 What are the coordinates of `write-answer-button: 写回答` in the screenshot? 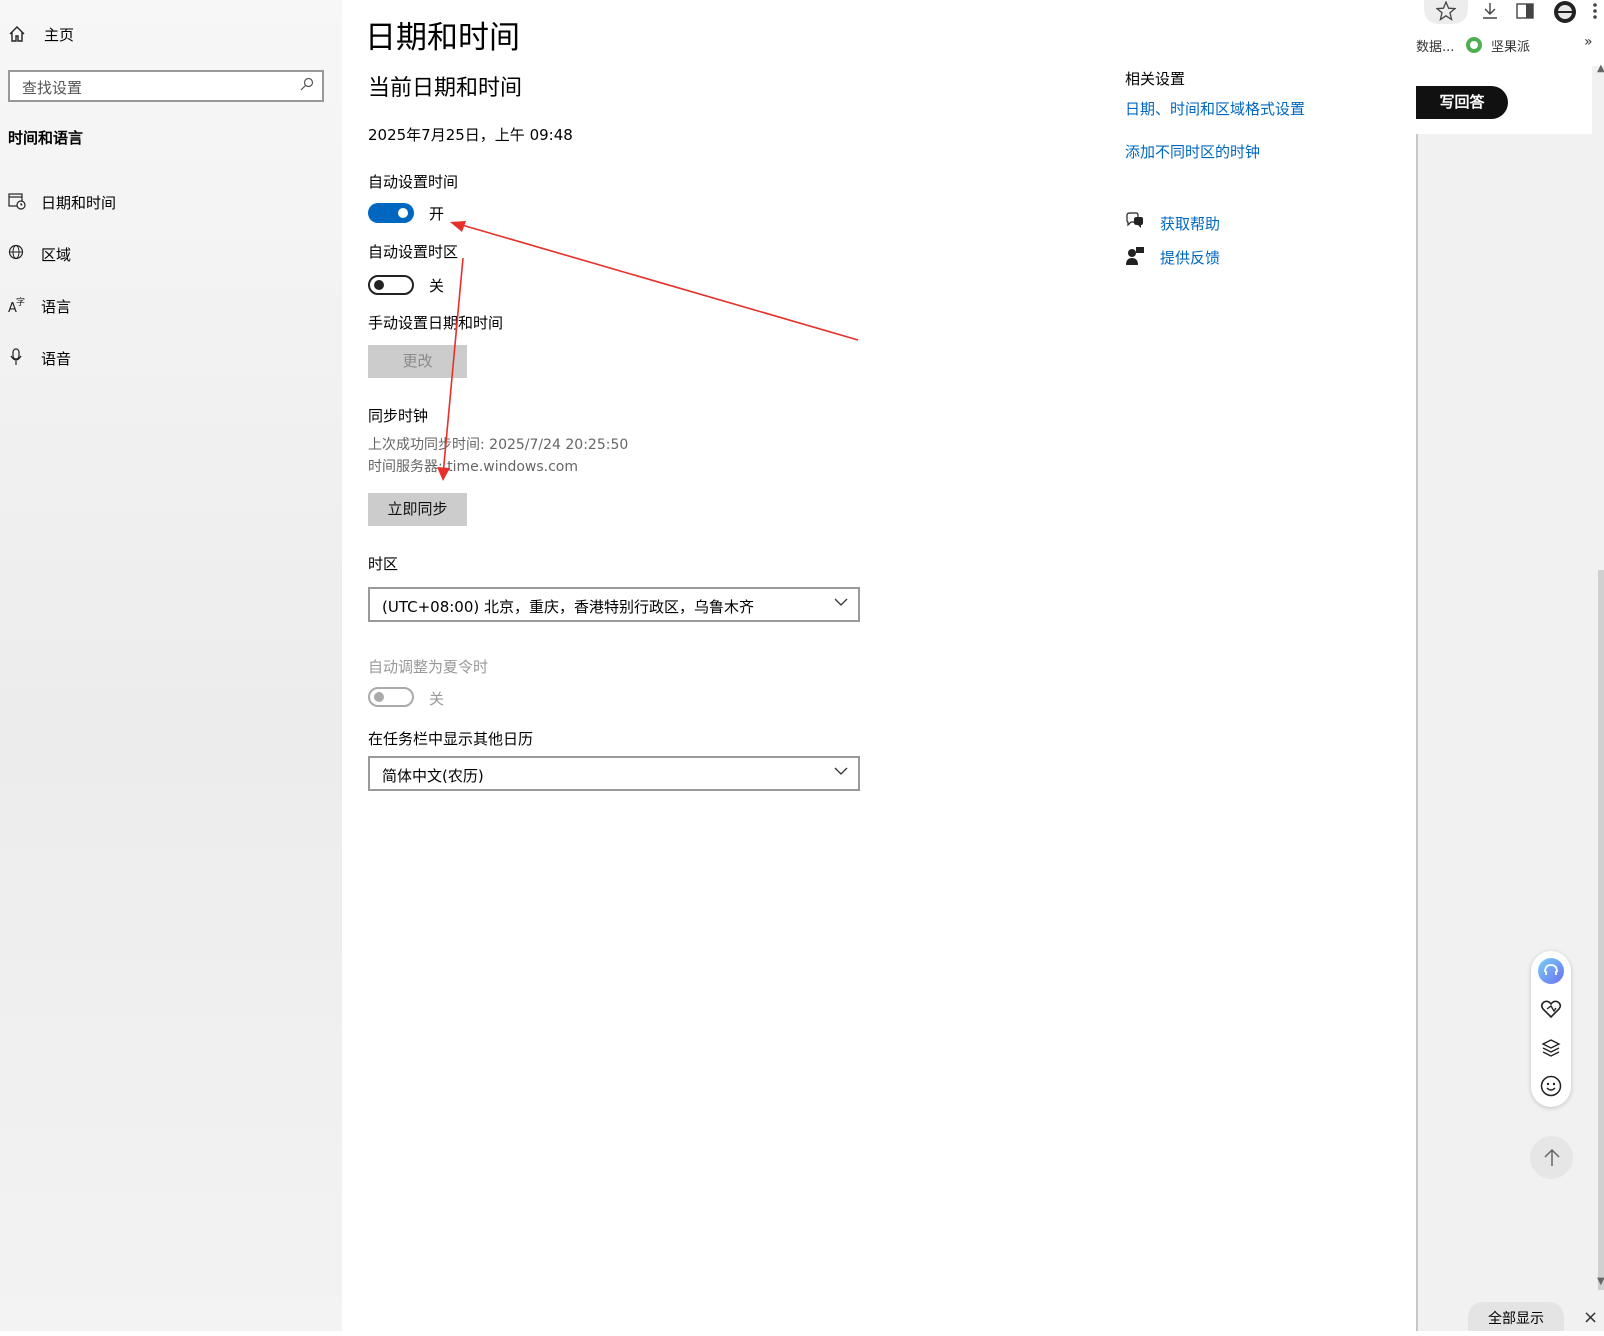 It's located at (1462, 102).